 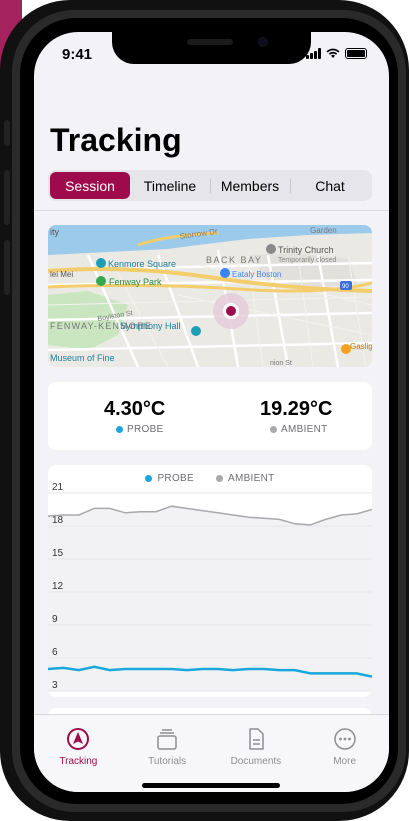 I want to click on speaker, so click(x=210, y=42).